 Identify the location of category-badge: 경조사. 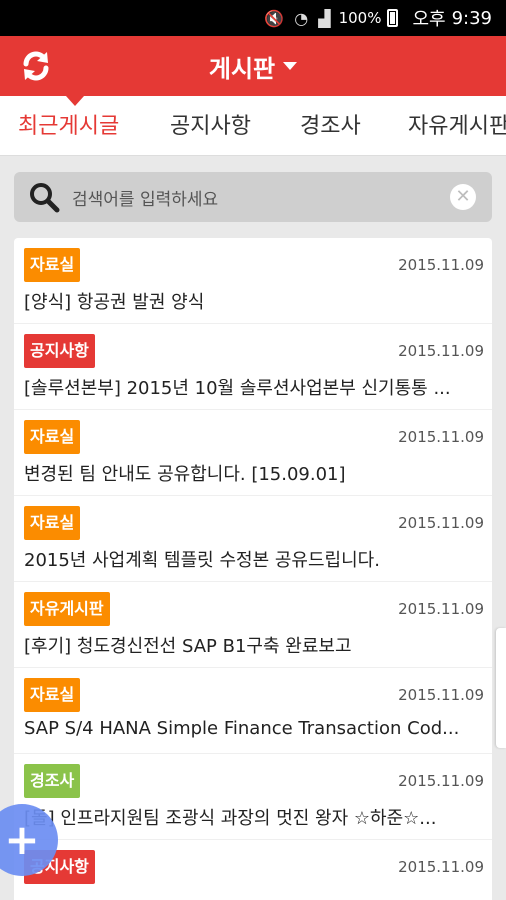
(52, 781).